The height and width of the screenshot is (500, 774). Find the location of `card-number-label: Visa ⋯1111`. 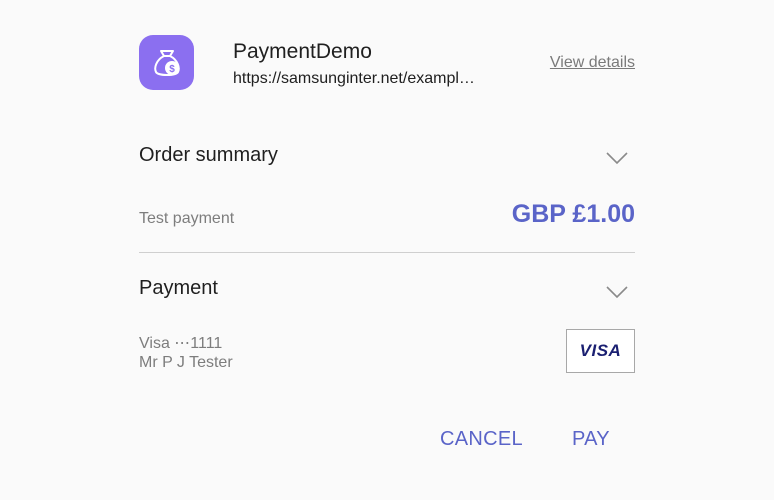

card-number-label: Visa ⋯1111 is located at coordinates (181, 343).